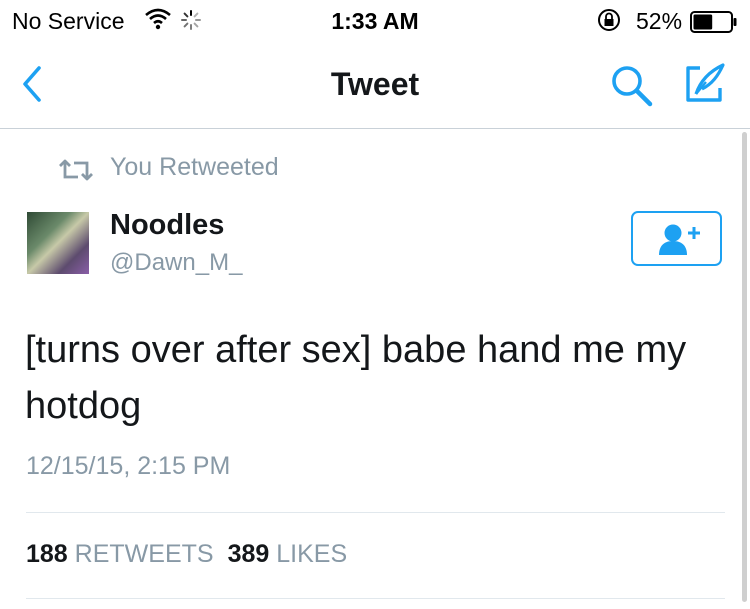 This screenshot has height=609, width=750. Describe the element at coordinates (47, 554) in the screenshot. I see `retweet-count: 188` at that location.